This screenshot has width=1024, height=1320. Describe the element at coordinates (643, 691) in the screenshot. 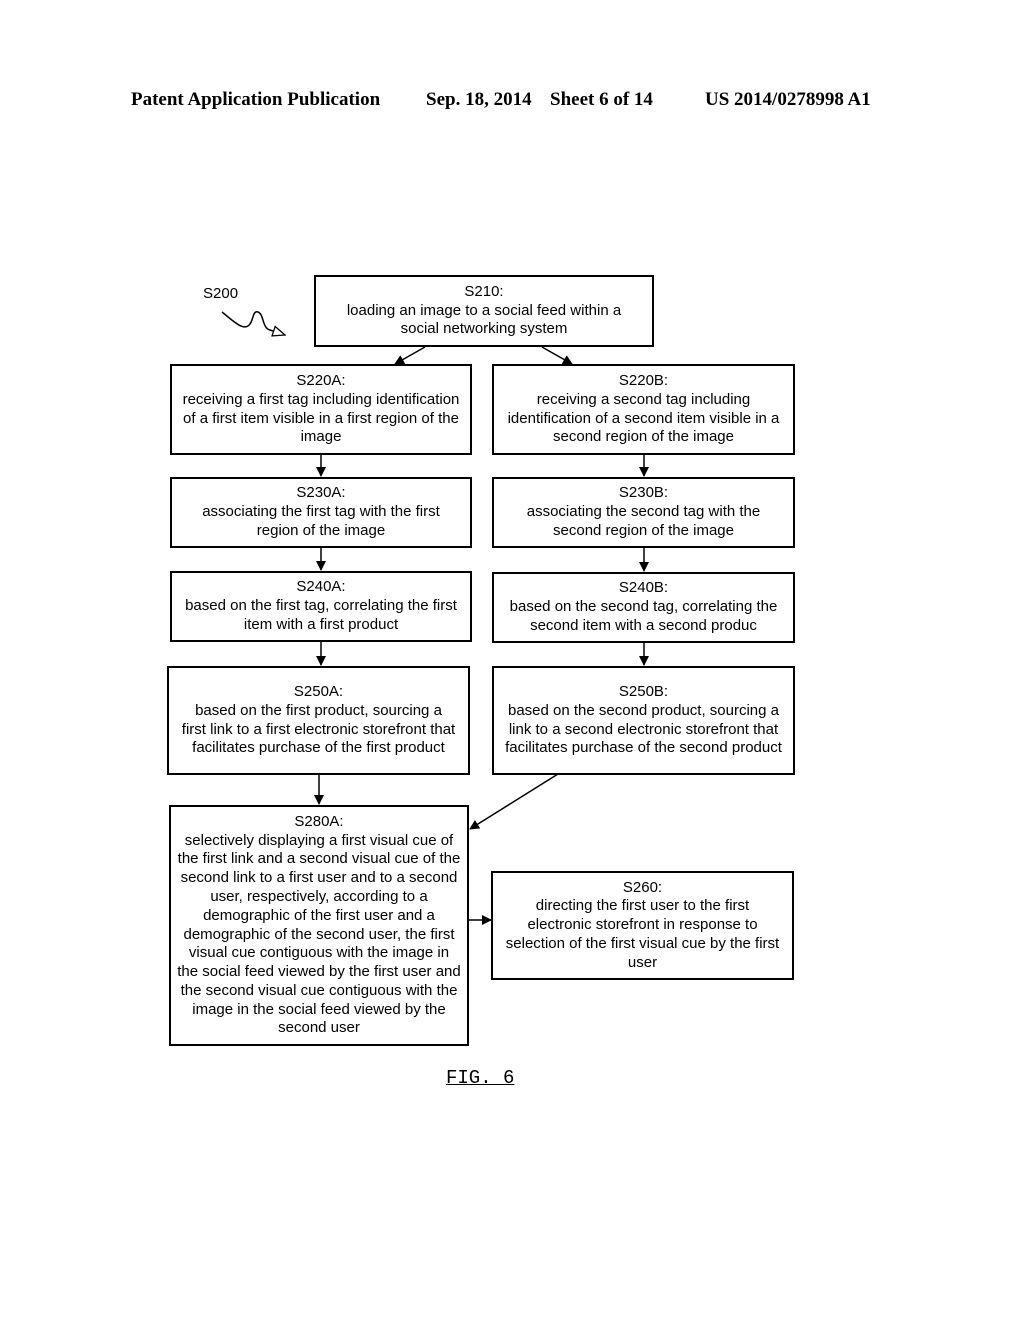

I see `step-id: S250B:` at that location.